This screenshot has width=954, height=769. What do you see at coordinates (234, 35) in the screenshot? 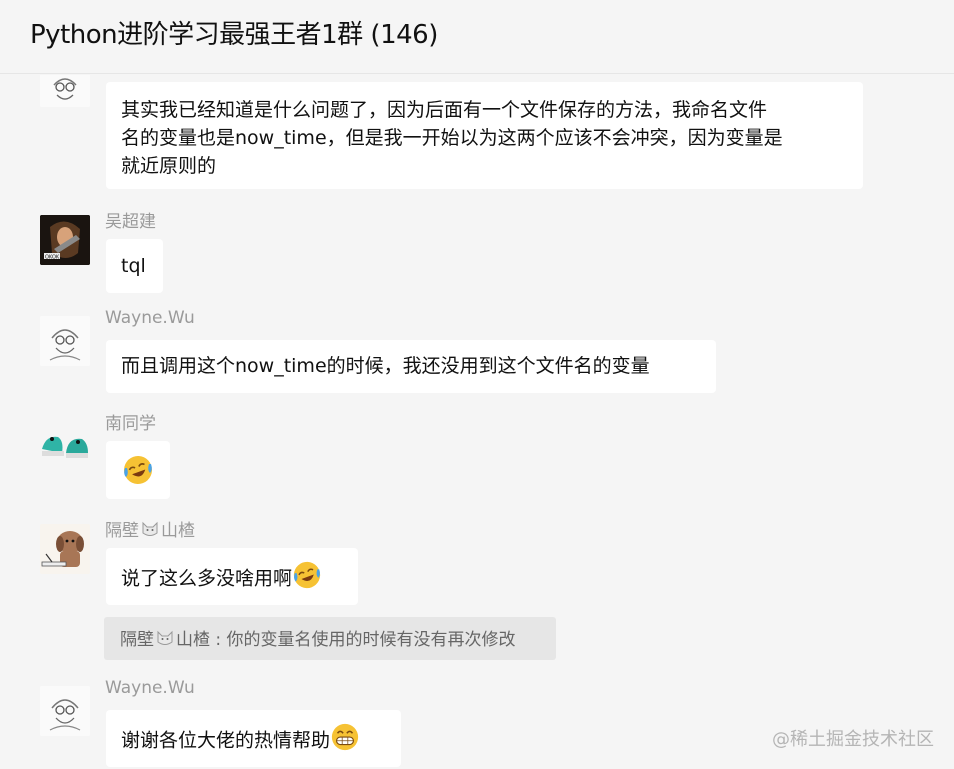
I see `chat-title: Python进阶学习最强王者1群 (146)` at bounding box center [234, 35].